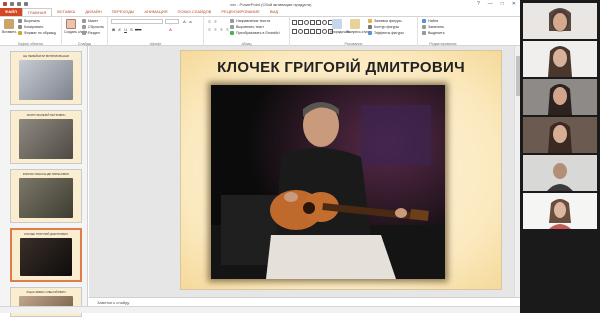  What do you see at coordinates (221, 29) in the screenshot?
I see `align-right-icon: ≡` at bounding box center [221, 29].